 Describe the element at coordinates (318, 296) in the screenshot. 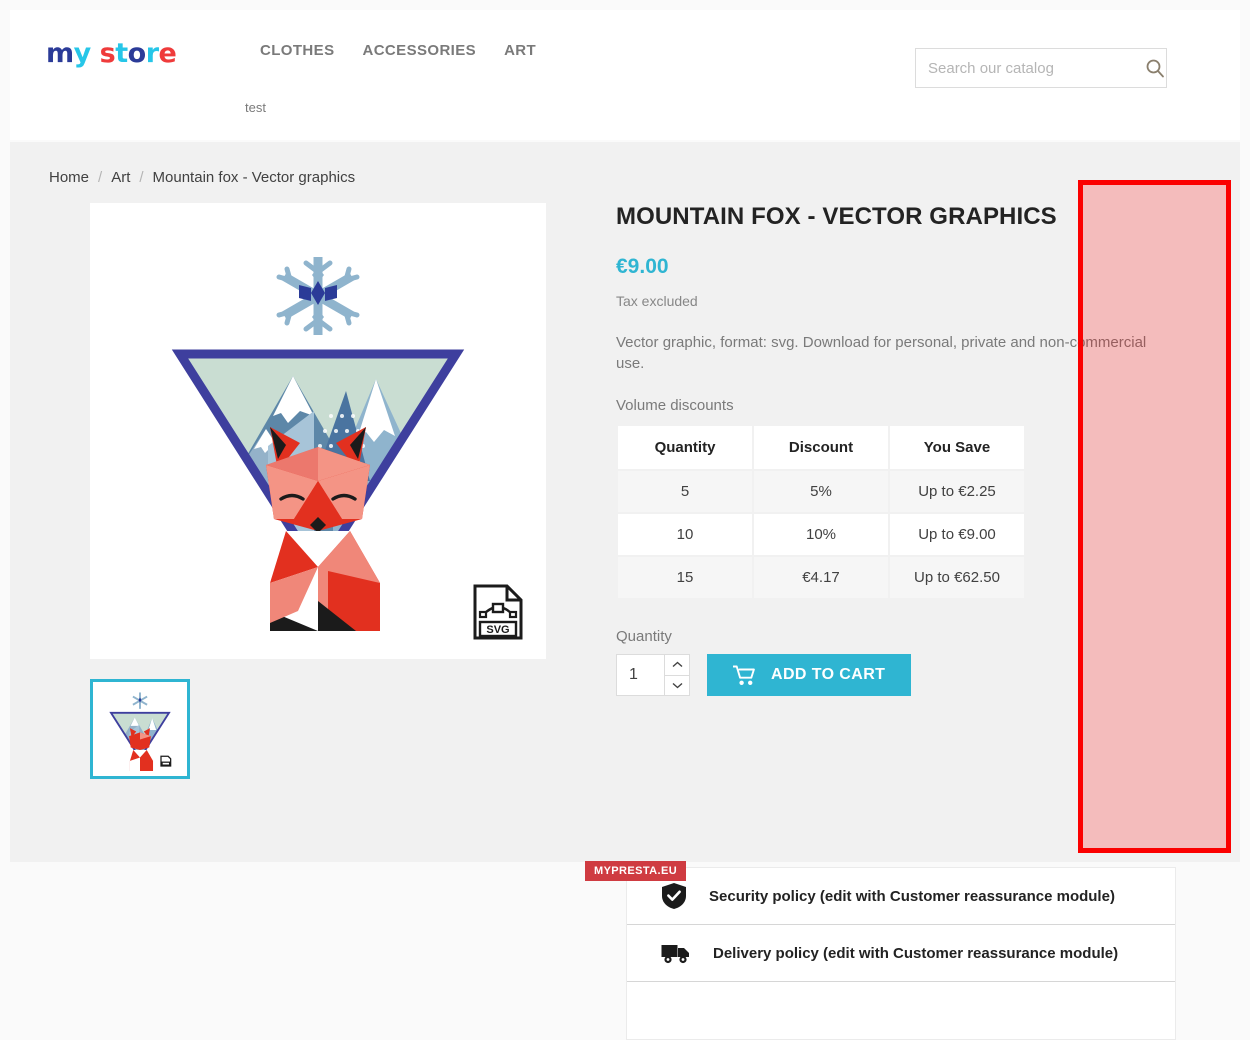

I see `snowflake-shape` at that location.